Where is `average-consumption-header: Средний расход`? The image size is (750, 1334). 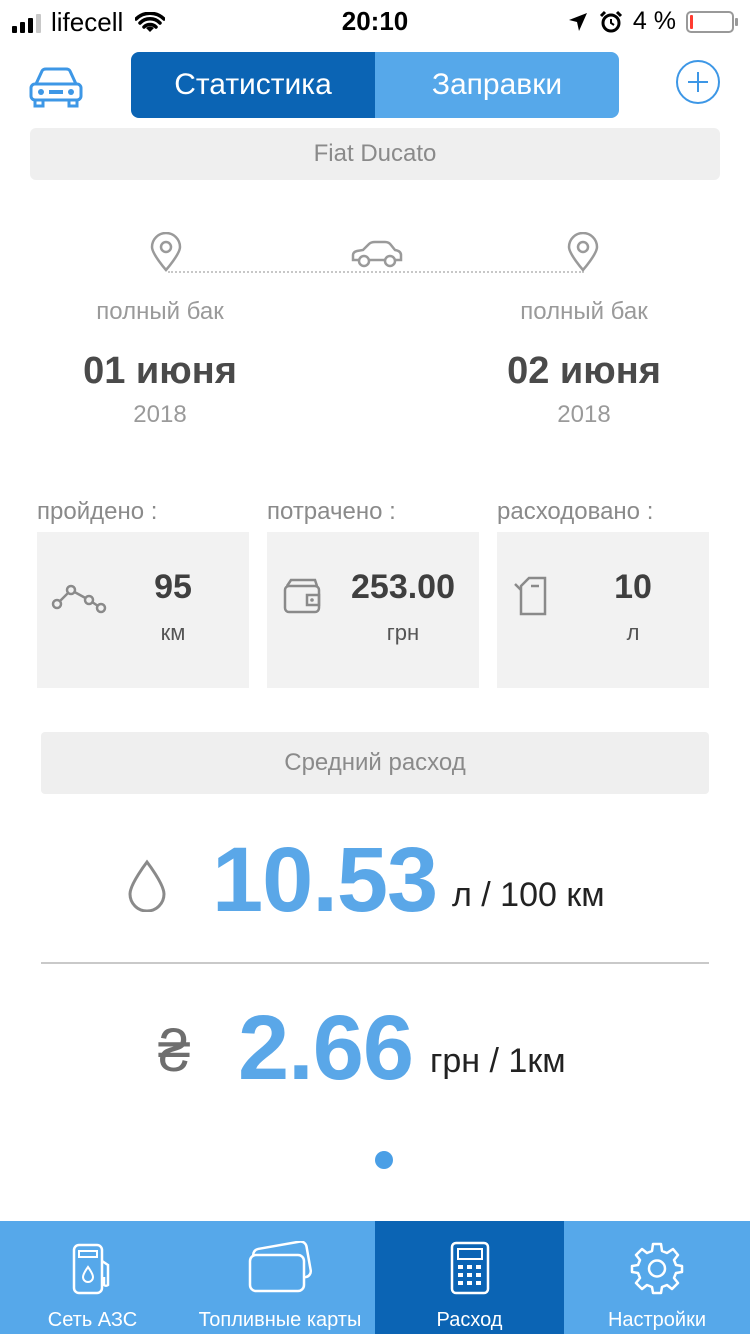
average-consumption-header: Средний расход is located at coordinates (375, 763).